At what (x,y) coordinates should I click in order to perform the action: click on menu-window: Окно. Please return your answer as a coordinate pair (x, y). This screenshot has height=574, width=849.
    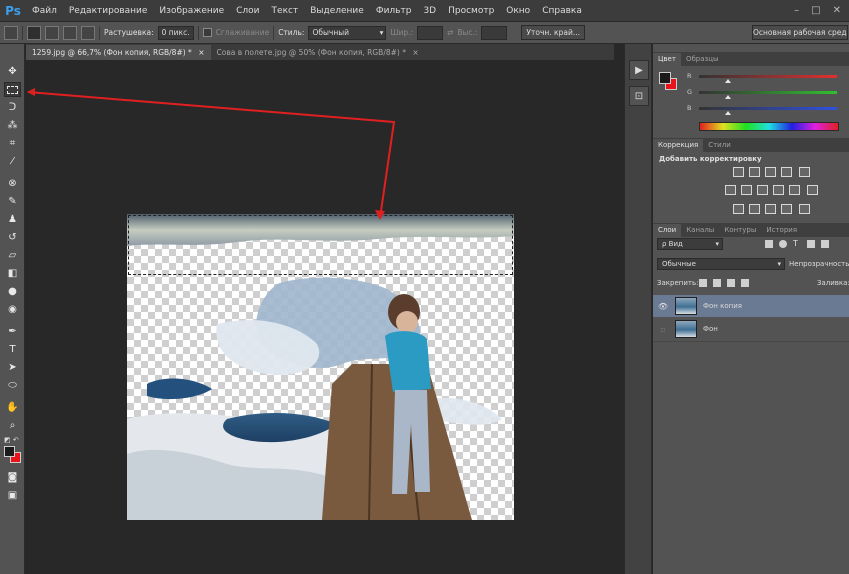
    Looking at the image, I should click on (518, 11).